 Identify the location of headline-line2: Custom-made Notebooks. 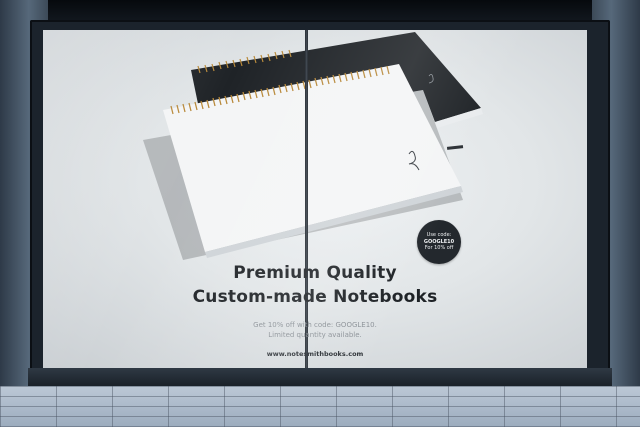
(315, 297).